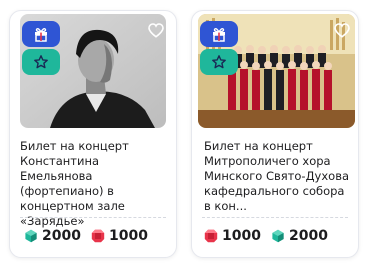 This screenshot has height=264, width=369. I want to click on price-row: 1000 2000, so click(266, 236).